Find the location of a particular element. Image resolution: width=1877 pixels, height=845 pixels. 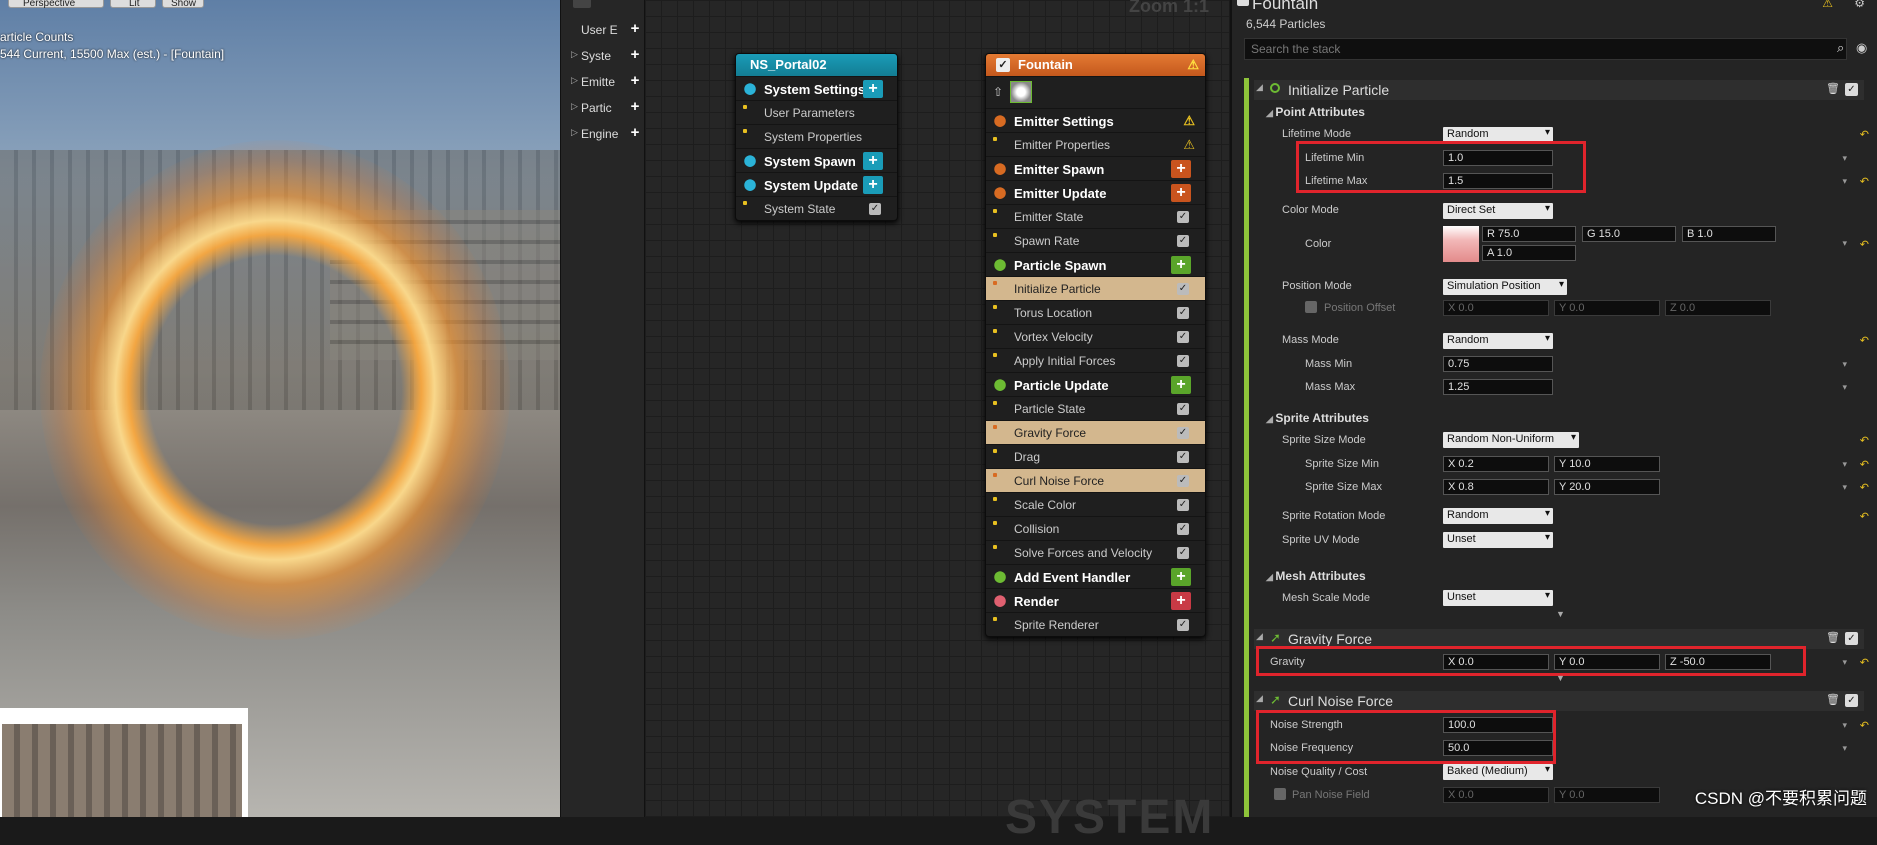

stack-item-system-settings: ⬤ System Settings + is located at coordinates (816, 88).